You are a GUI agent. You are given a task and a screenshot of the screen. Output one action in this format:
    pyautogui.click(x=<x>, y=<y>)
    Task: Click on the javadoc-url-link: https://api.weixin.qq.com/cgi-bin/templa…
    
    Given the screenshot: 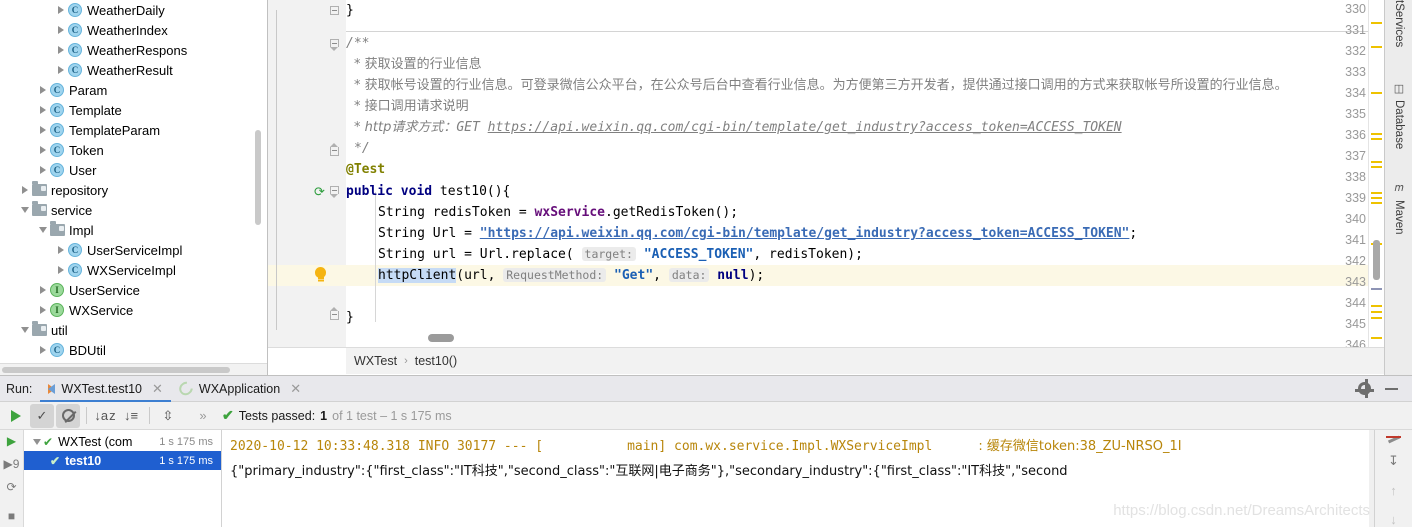 What is the action you would take?
    pyautogui.click(x=805, y=127)
    